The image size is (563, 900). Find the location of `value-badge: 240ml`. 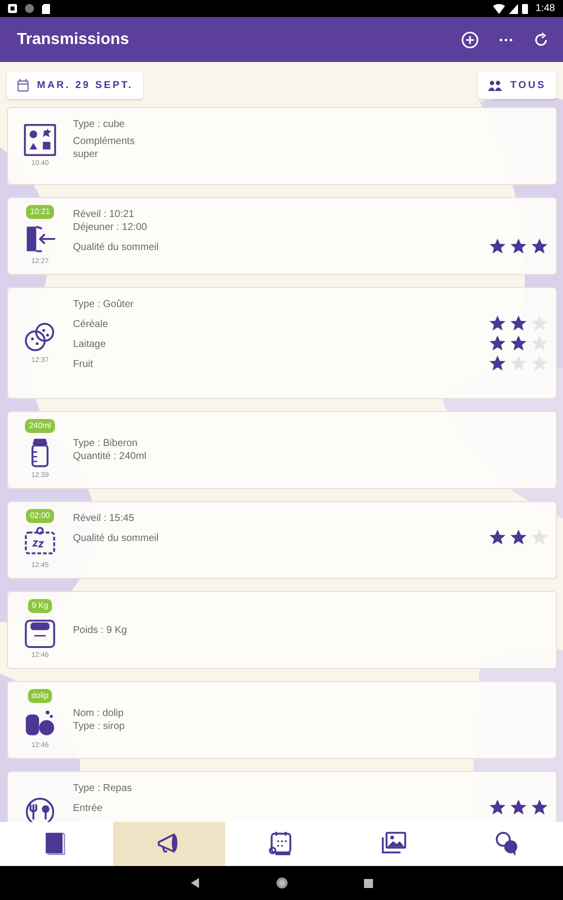

value-badge: 240ml is located at coordinates (40, 425).